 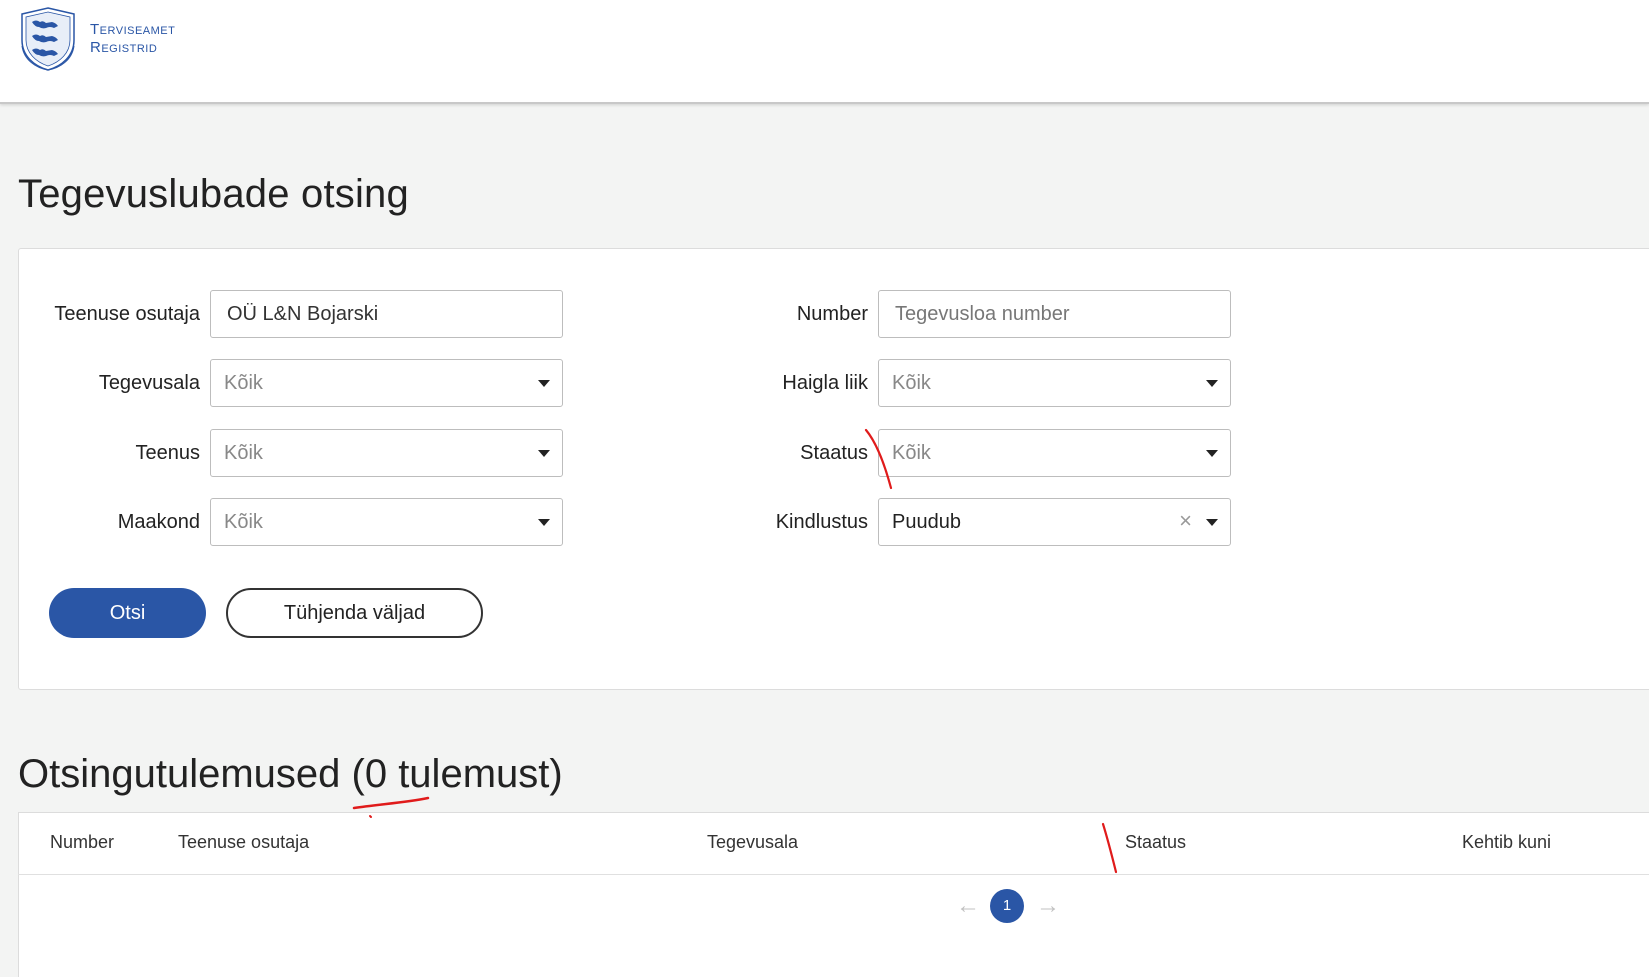 I want to click on clear-fields-button: Tühjenda väljad, so click(x=354, y=613).